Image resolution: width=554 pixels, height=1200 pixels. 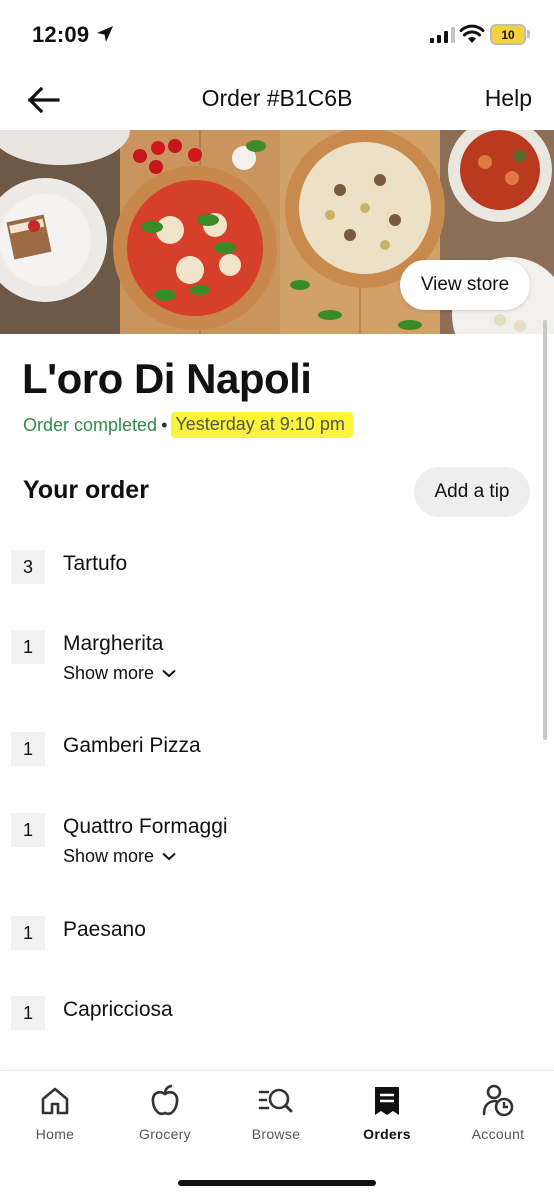 I want to click on account-icon, so click(x=498, y=1100).